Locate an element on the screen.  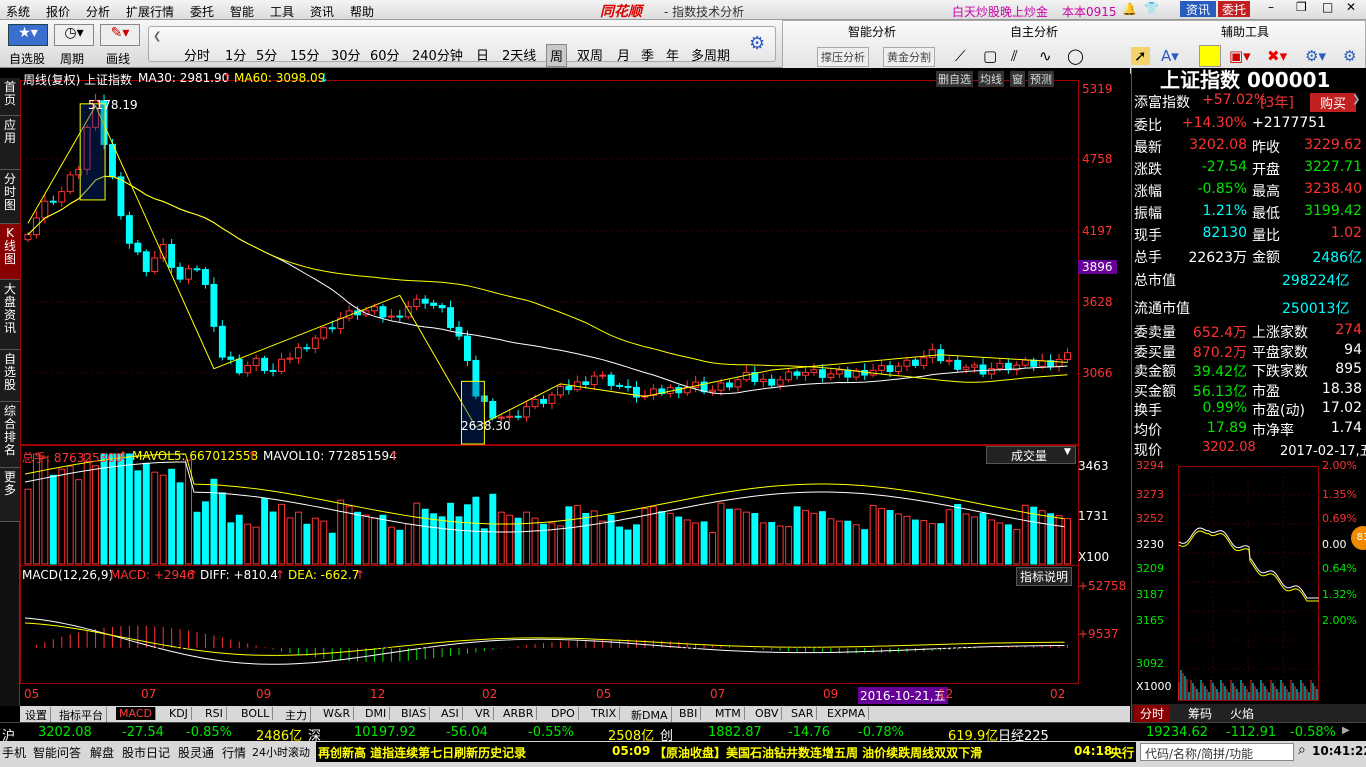
search-box: 代码/名称/简拼/功能 is located at coordinates (1217, 752).